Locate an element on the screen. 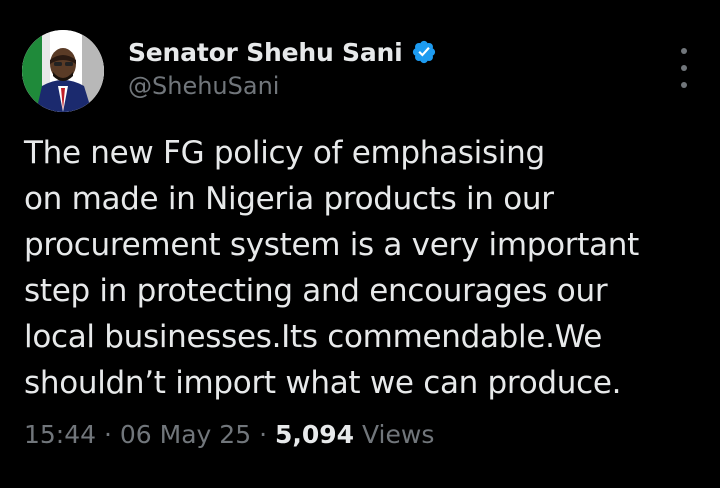  tweet-text-line: local businesses.Its commendable.We is located at coordinates (313, 337).